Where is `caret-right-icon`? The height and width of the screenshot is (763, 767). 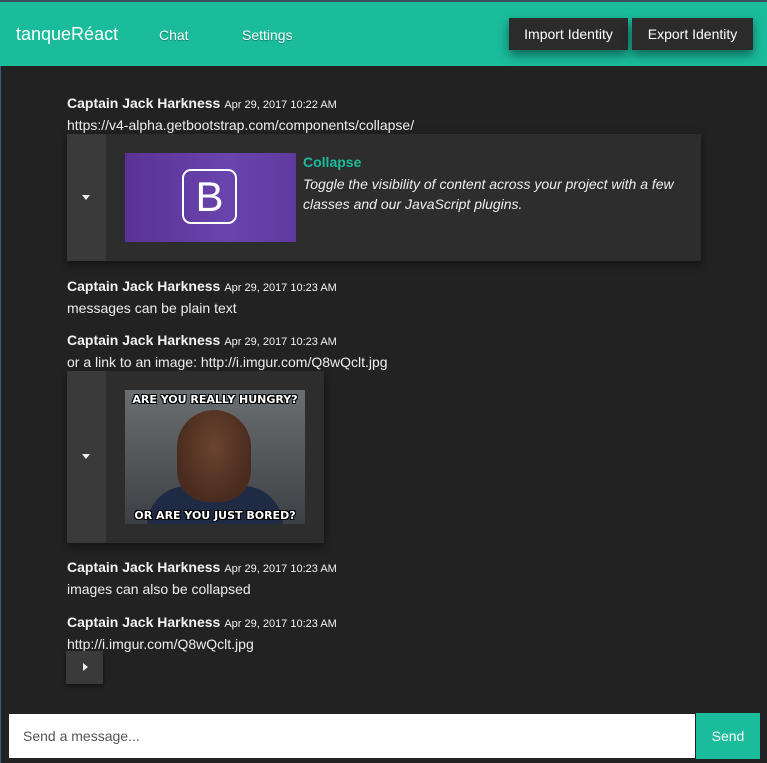 caret-right-icon is located at coordinates (85, 667).